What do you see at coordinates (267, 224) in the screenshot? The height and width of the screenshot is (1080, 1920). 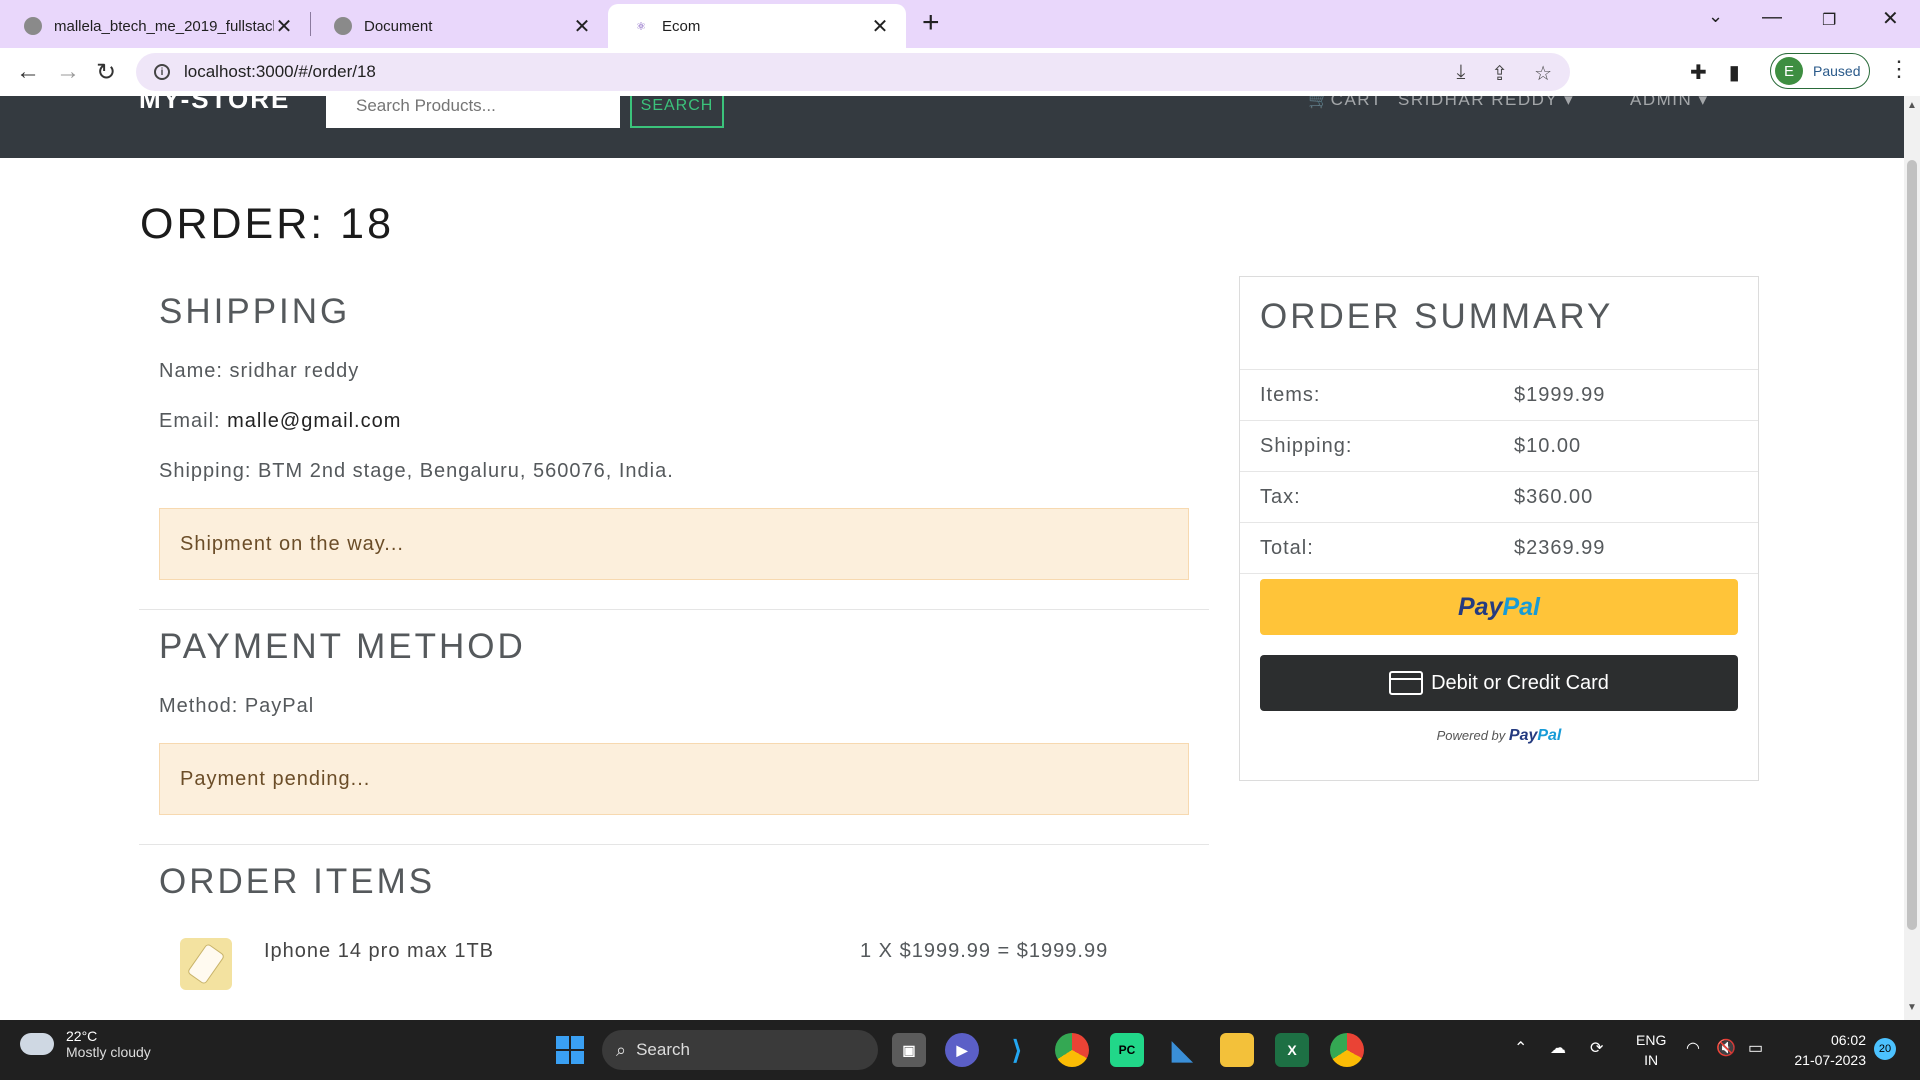 I see `page-title: ORDER: 18` at bounding box center [267, 224].